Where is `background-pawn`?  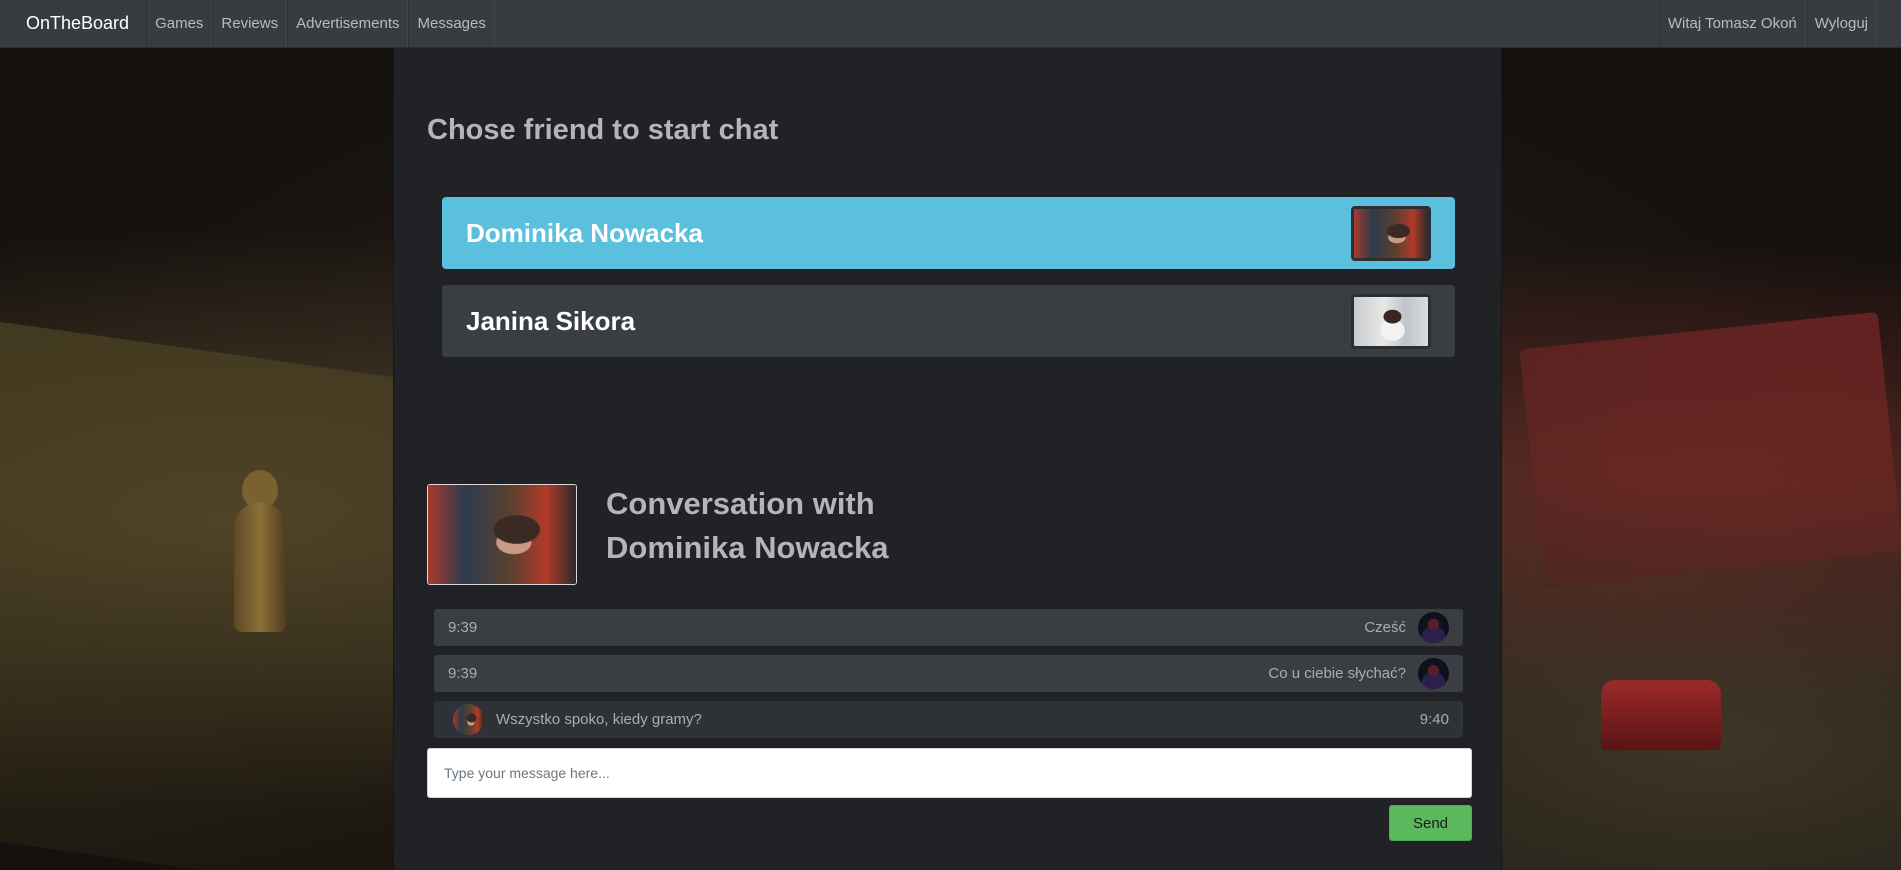
background-pawn is located at coordinates (260, 551).